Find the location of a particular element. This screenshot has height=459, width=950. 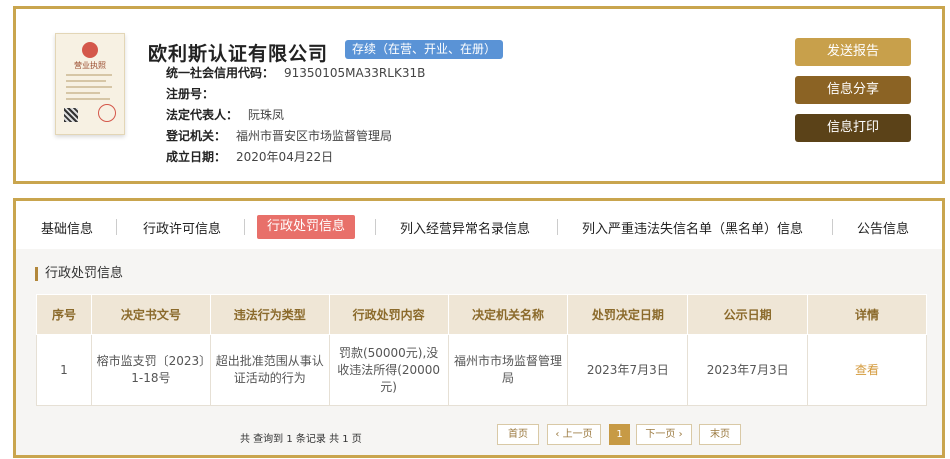

business-license-image: 营业执照 is located at coordinates (90, 84).